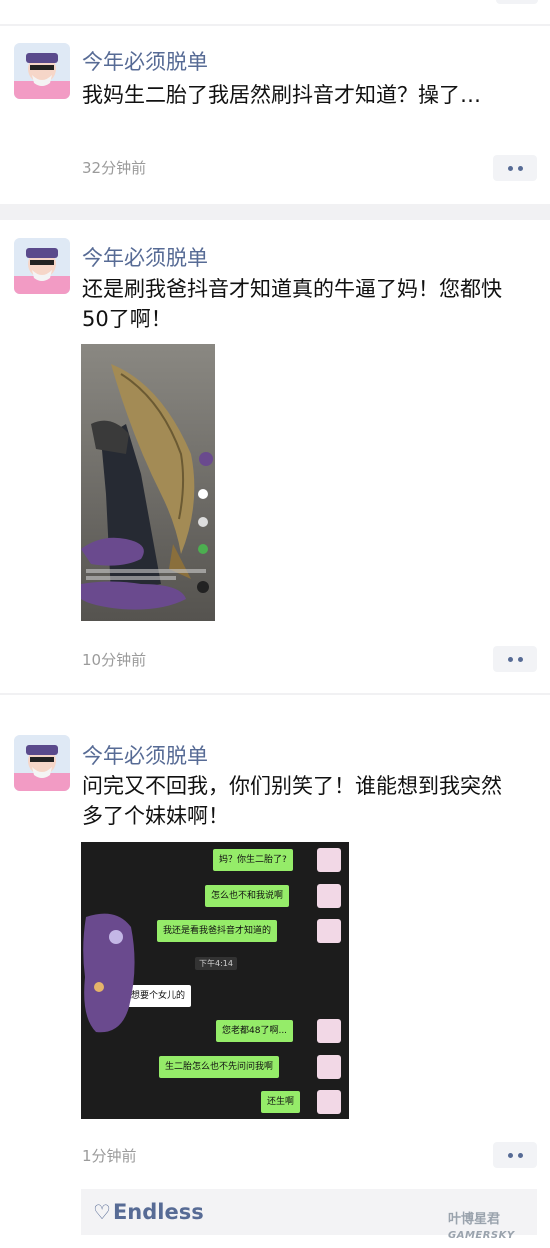 This screenshot has height=1248, width=550. I want to click on watermark-line2: GAMERSKY, so click(481, 1235).